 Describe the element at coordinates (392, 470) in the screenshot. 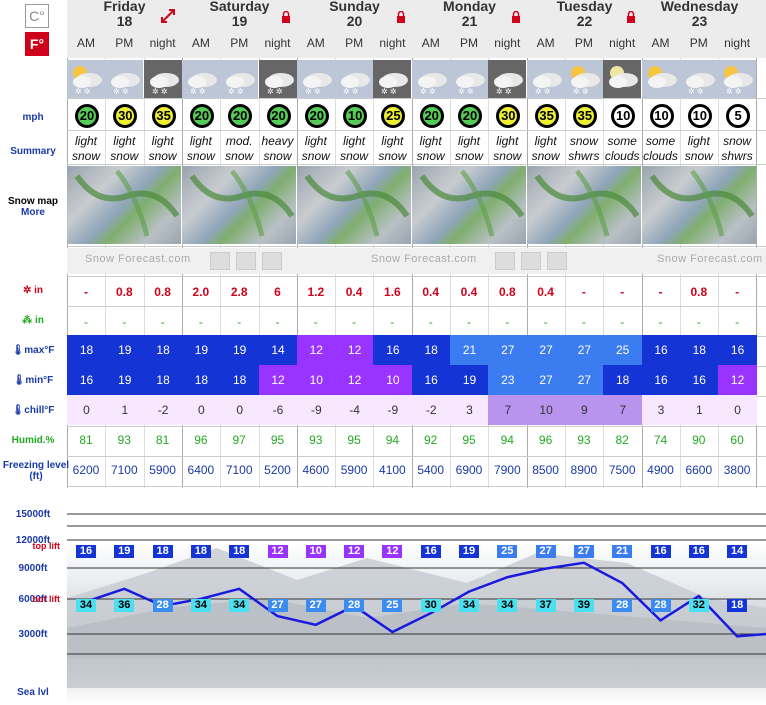

I see `freezing-level-value: 4100` at that location.